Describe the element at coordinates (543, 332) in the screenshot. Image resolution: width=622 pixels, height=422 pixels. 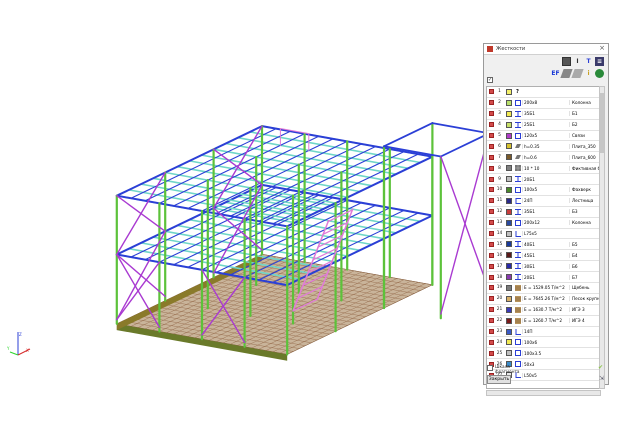
I see `table-row: 23 14П` at that location.